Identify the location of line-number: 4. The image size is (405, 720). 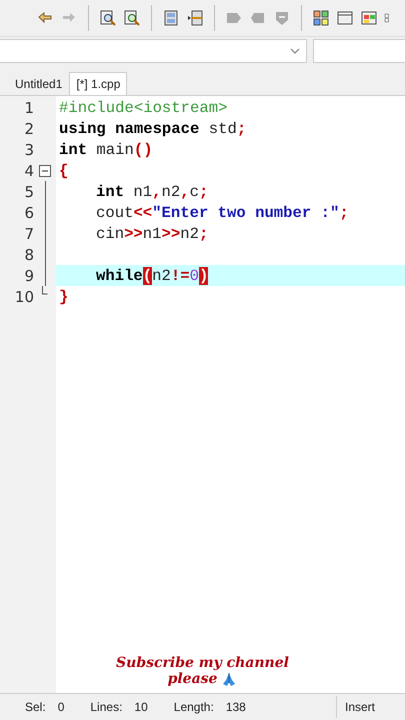
(28, 171).